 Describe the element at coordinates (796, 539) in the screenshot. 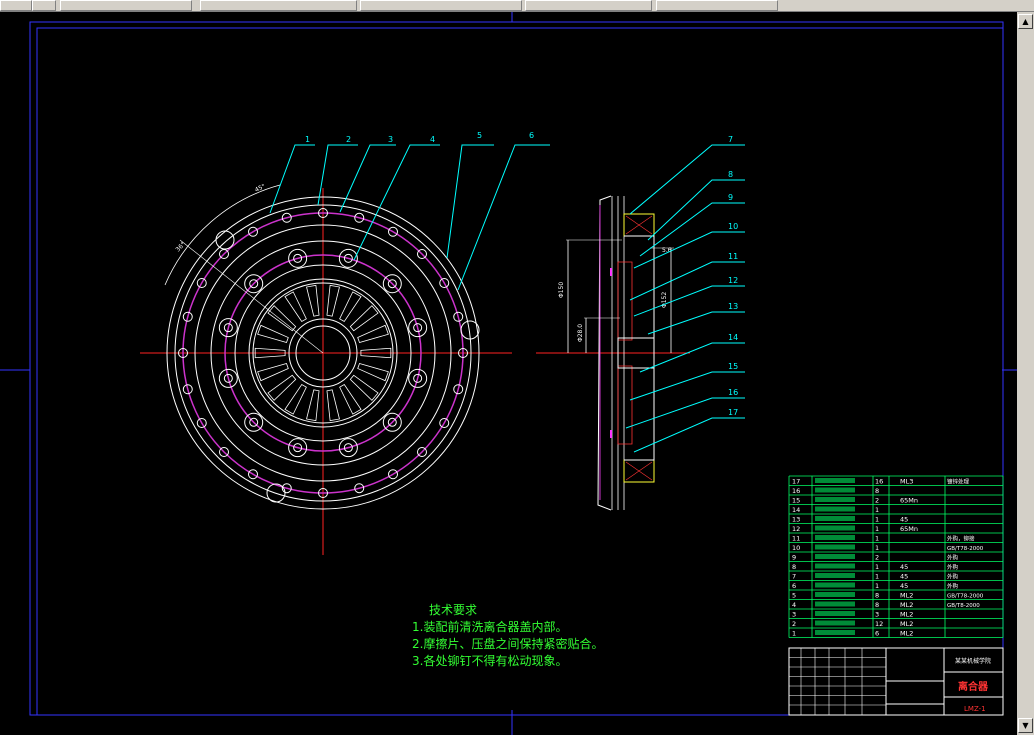

I see `bom-item-no: 11` at that location.